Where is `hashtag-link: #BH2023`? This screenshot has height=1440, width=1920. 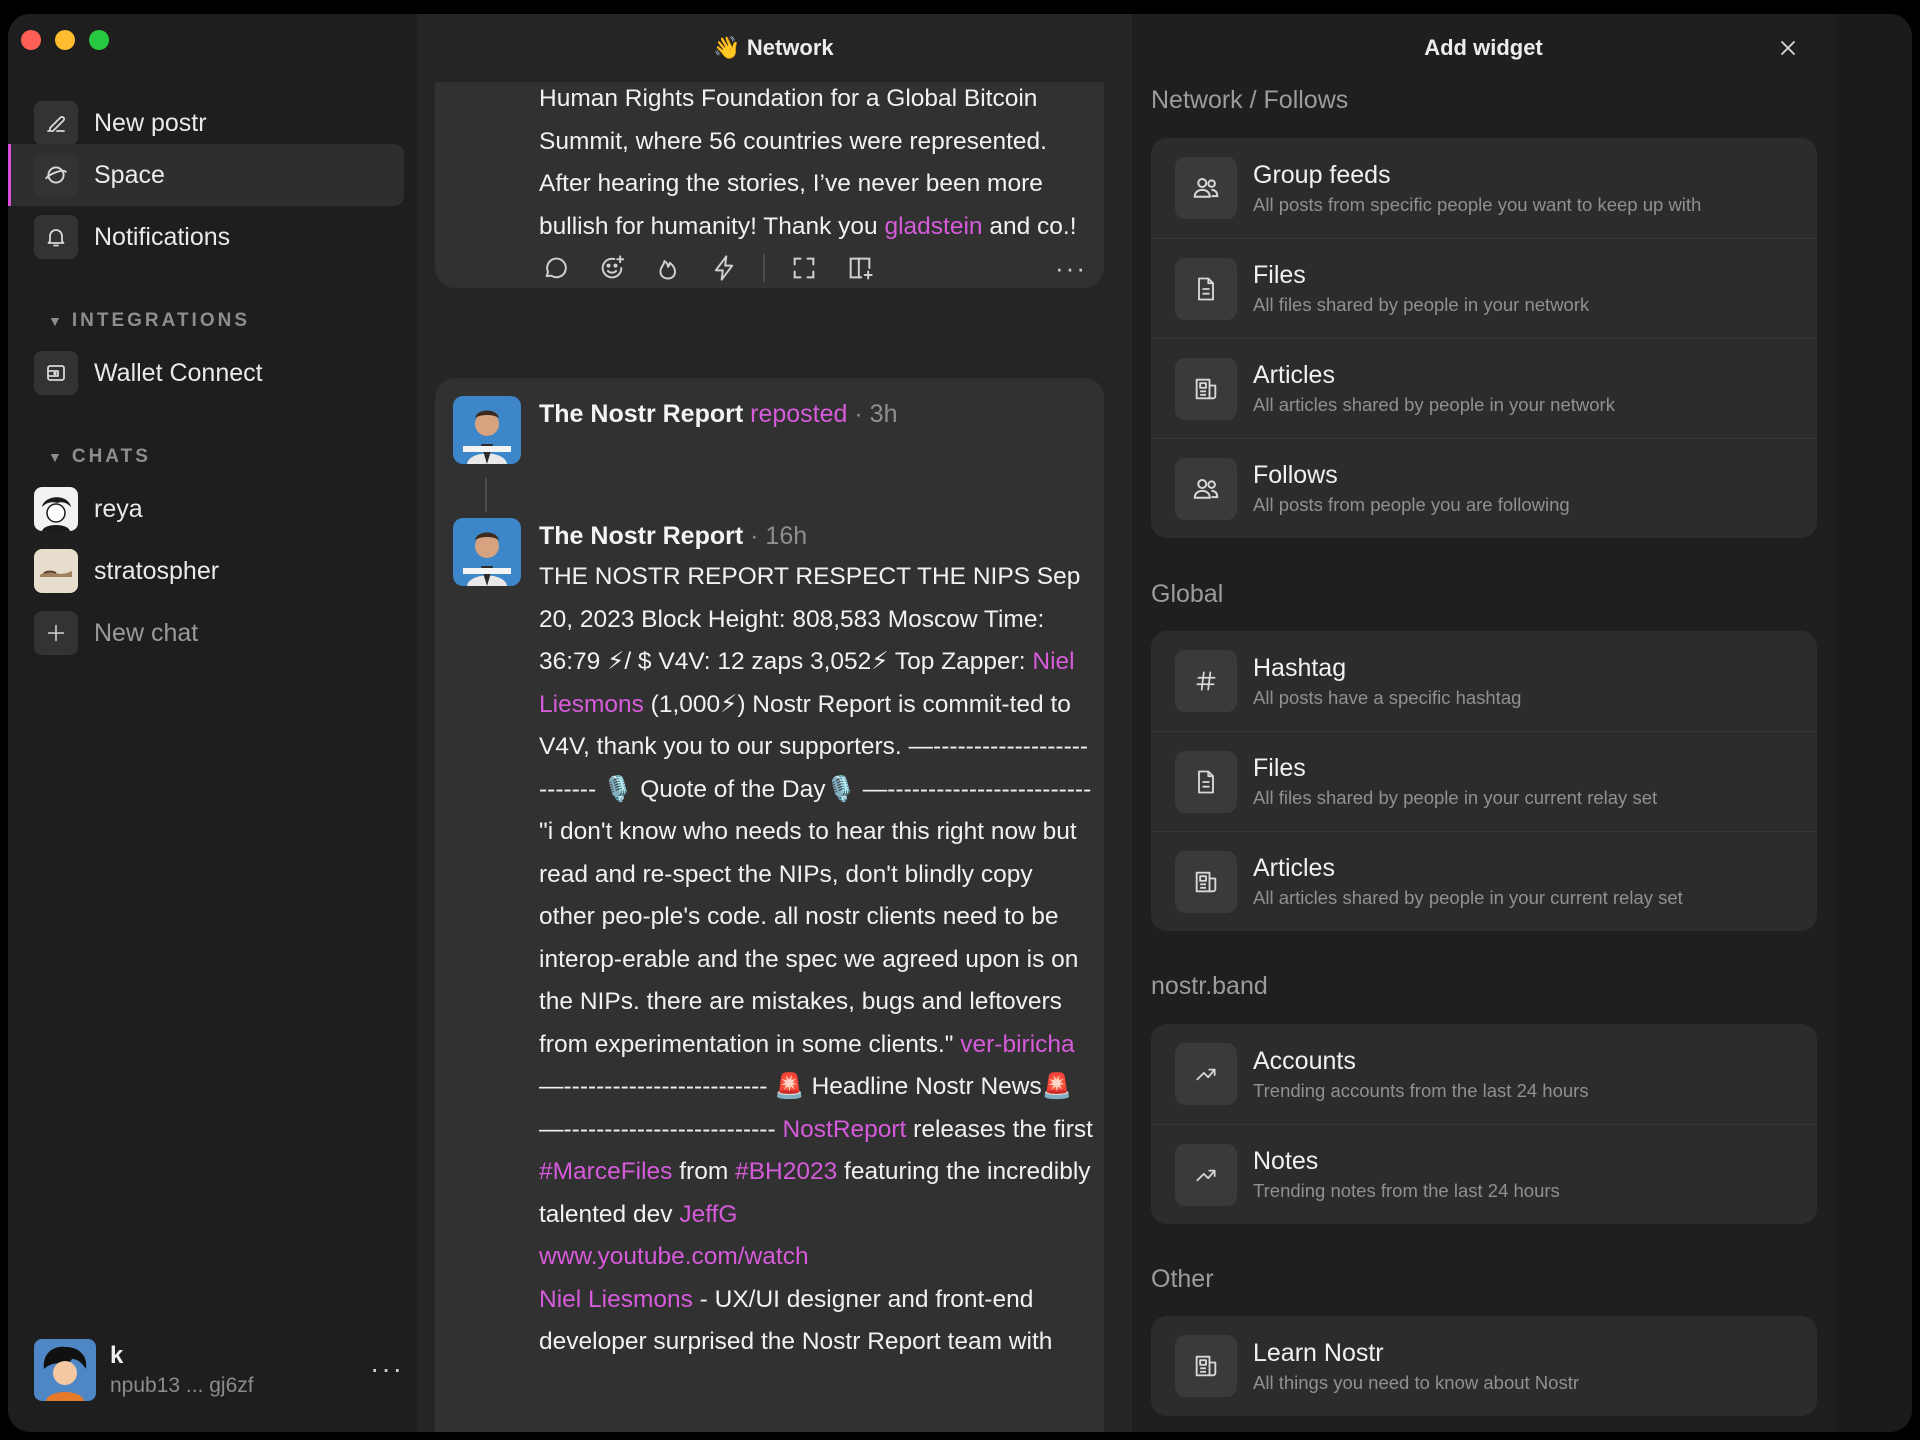 hashtag-link: #BH2023 is located at coordinates (786, 1171).